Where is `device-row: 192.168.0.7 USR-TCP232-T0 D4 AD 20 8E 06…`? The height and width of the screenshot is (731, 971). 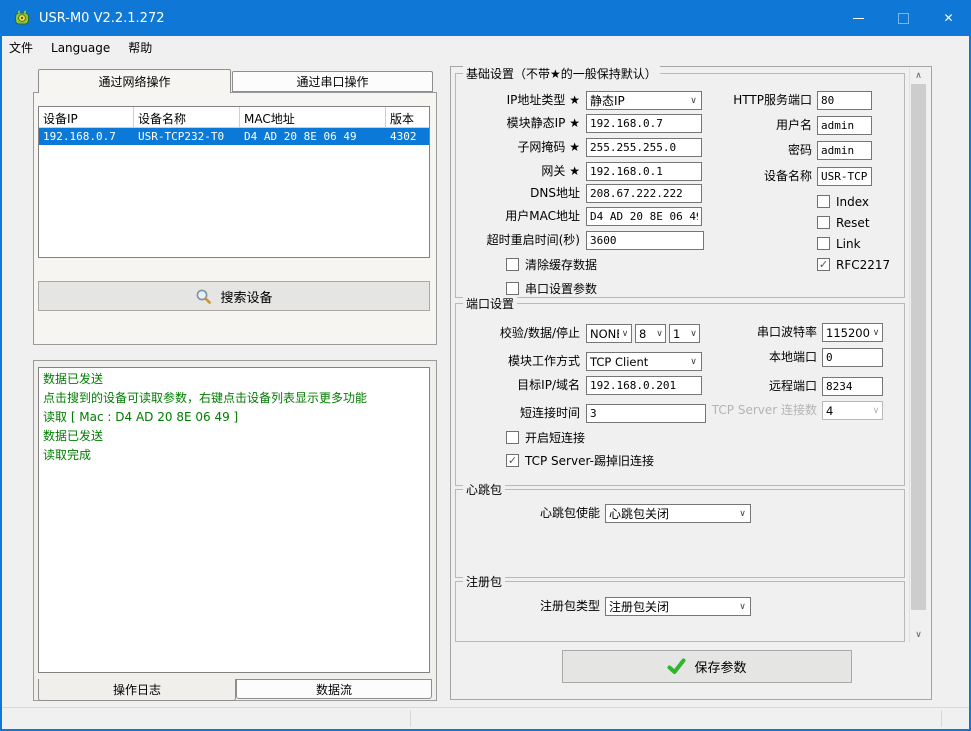 device-row: 192.168.0.7 USR-TCP232-T0 D4 AD 20 8E 06… is located at coordinates (234, 136).